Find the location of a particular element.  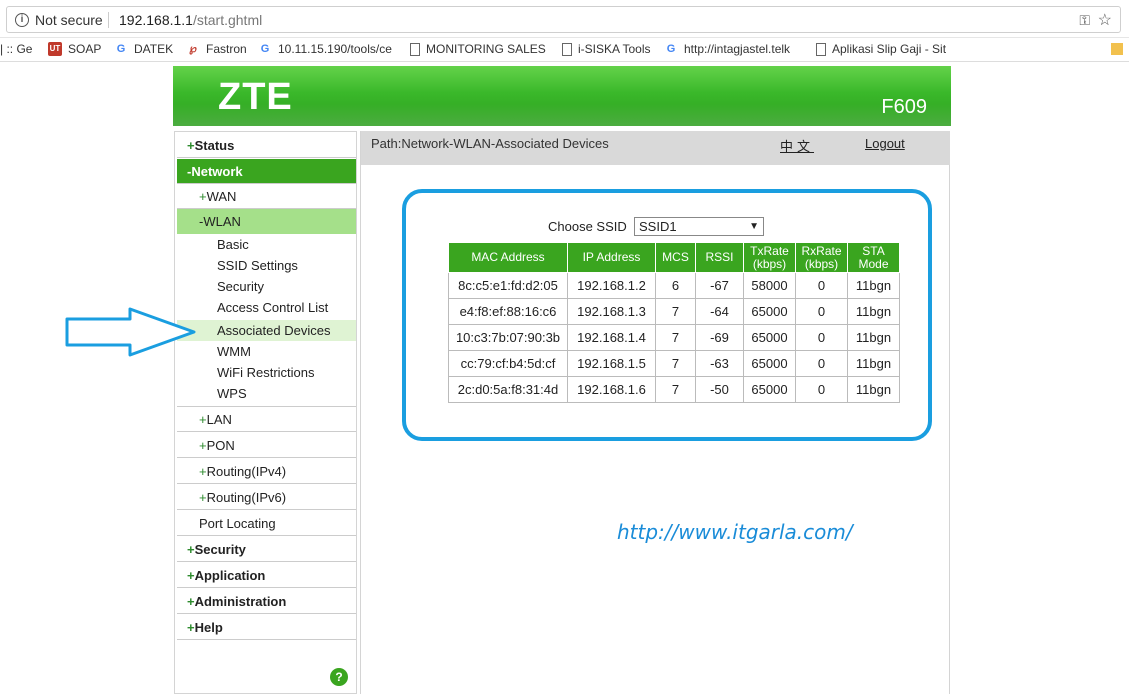

sidebar-item-label: Administration is located at coordinates (240, 601).